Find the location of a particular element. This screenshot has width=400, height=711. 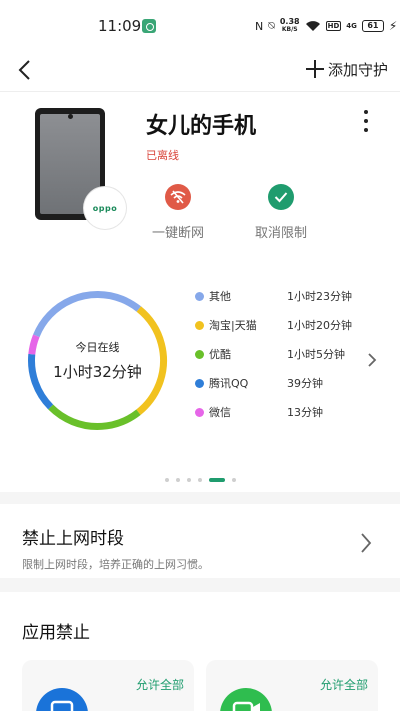

app-ban-title: 应用禁止 is located at coordinates (56, 633).